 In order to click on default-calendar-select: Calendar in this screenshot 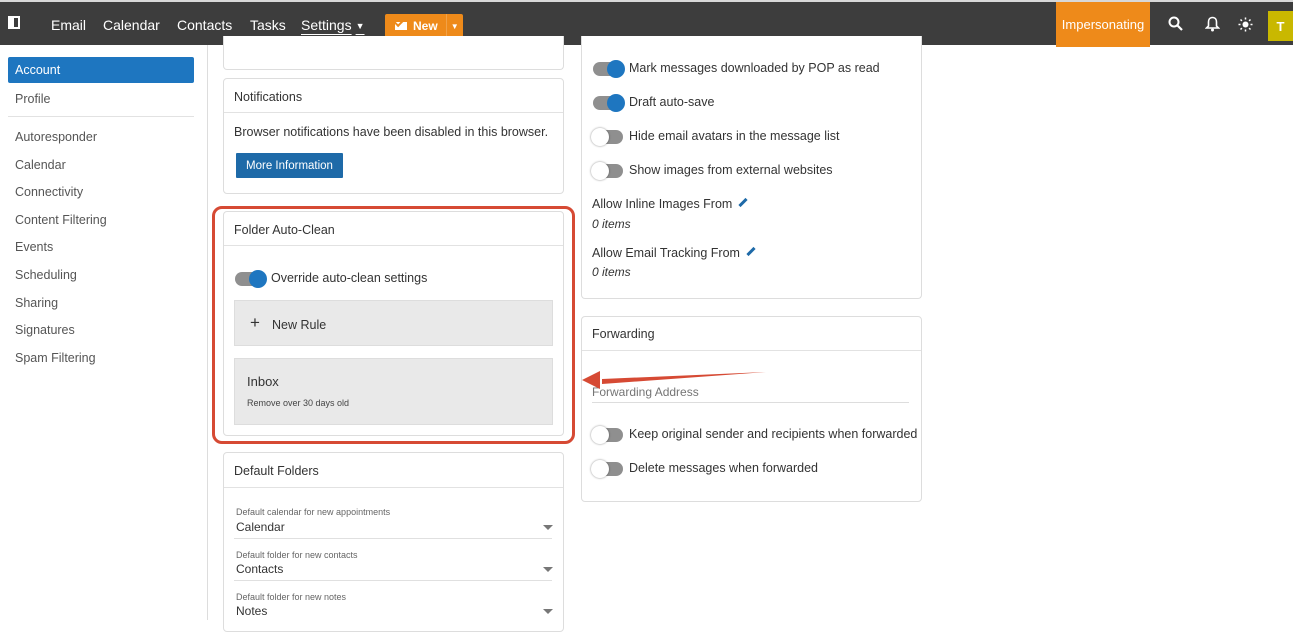, I will do `click(260, 527)`.